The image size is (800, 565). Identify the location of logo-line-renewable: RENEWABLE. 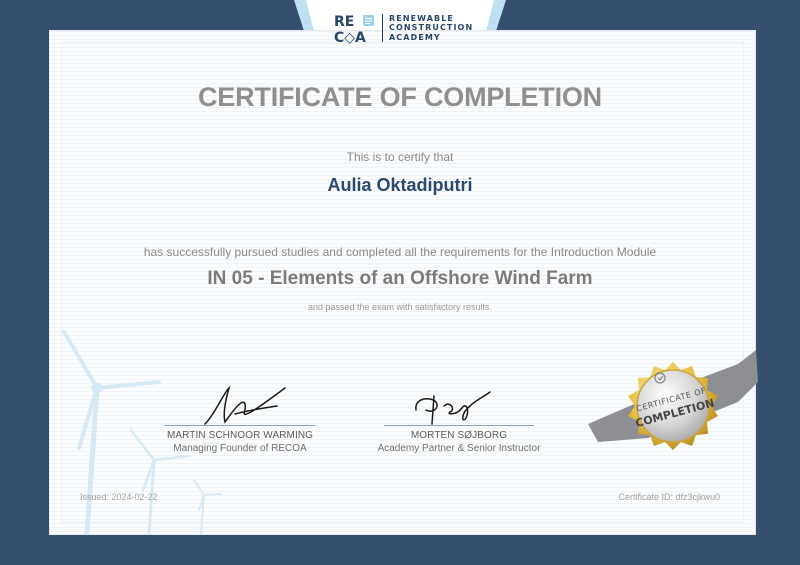
(422, 18).